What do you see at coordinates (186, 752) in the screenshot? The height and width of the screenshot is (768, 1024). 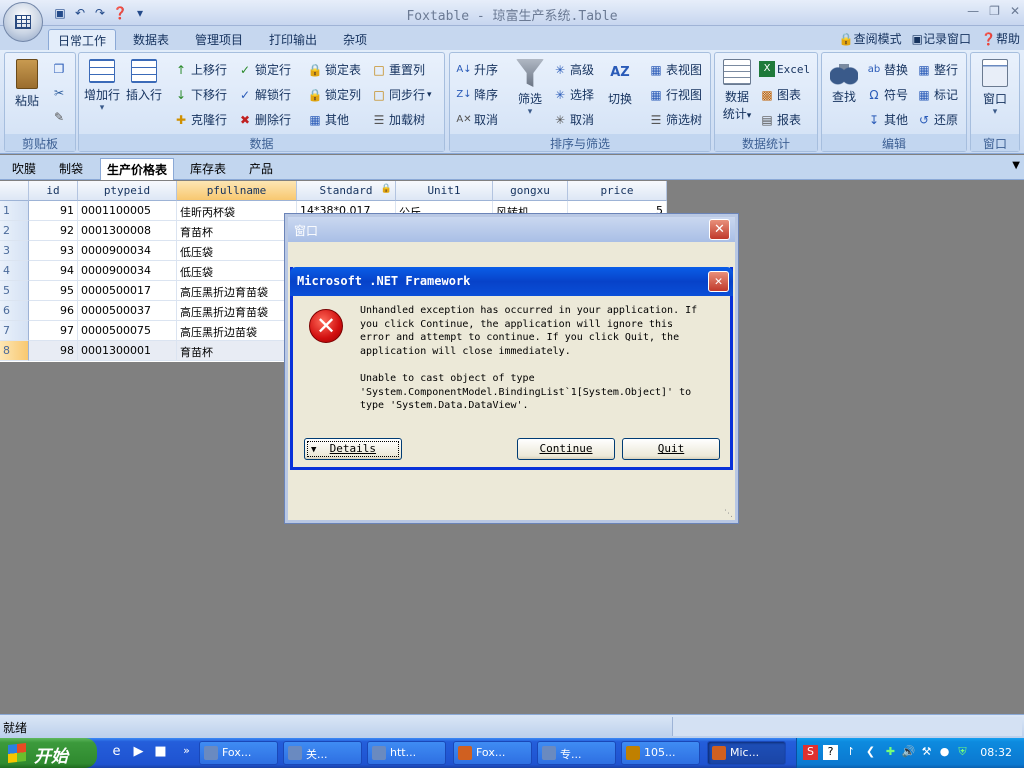 I see `quicklaunch-more-icon: »` at bounding box center [186, 752].